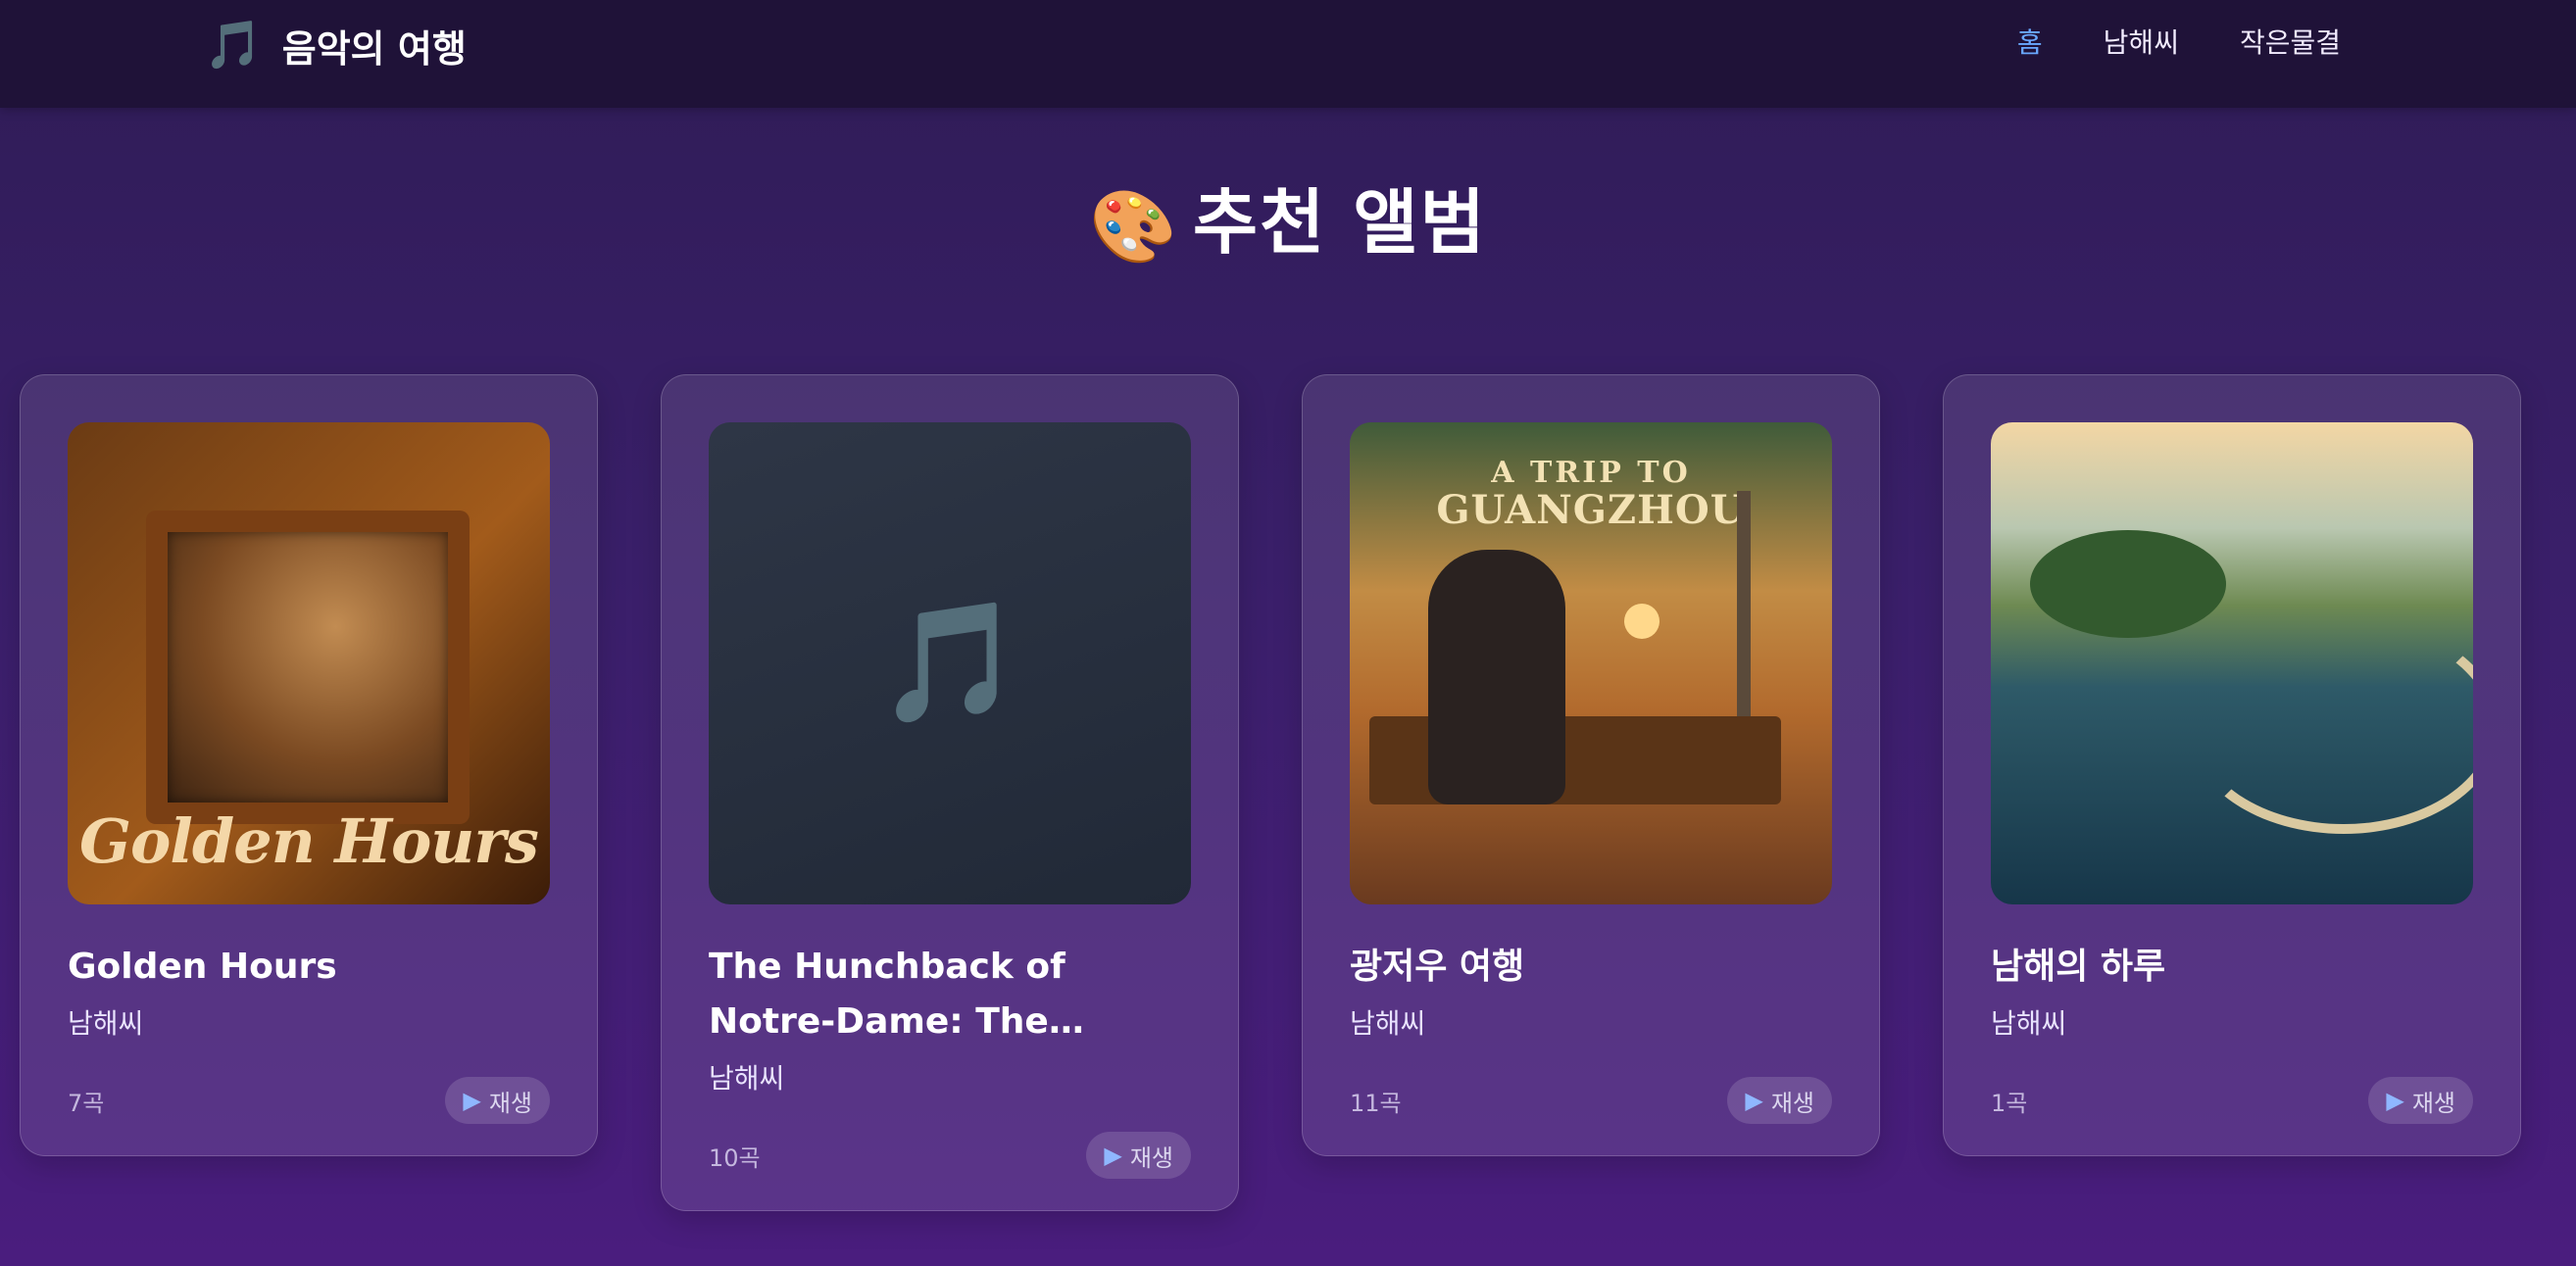 This screenshot has width=2576, height=1266. What do you see at coordinates (86, 1103) in the screenshot?
I see `track-count: 7곡` at bounding box center [86, 1103].